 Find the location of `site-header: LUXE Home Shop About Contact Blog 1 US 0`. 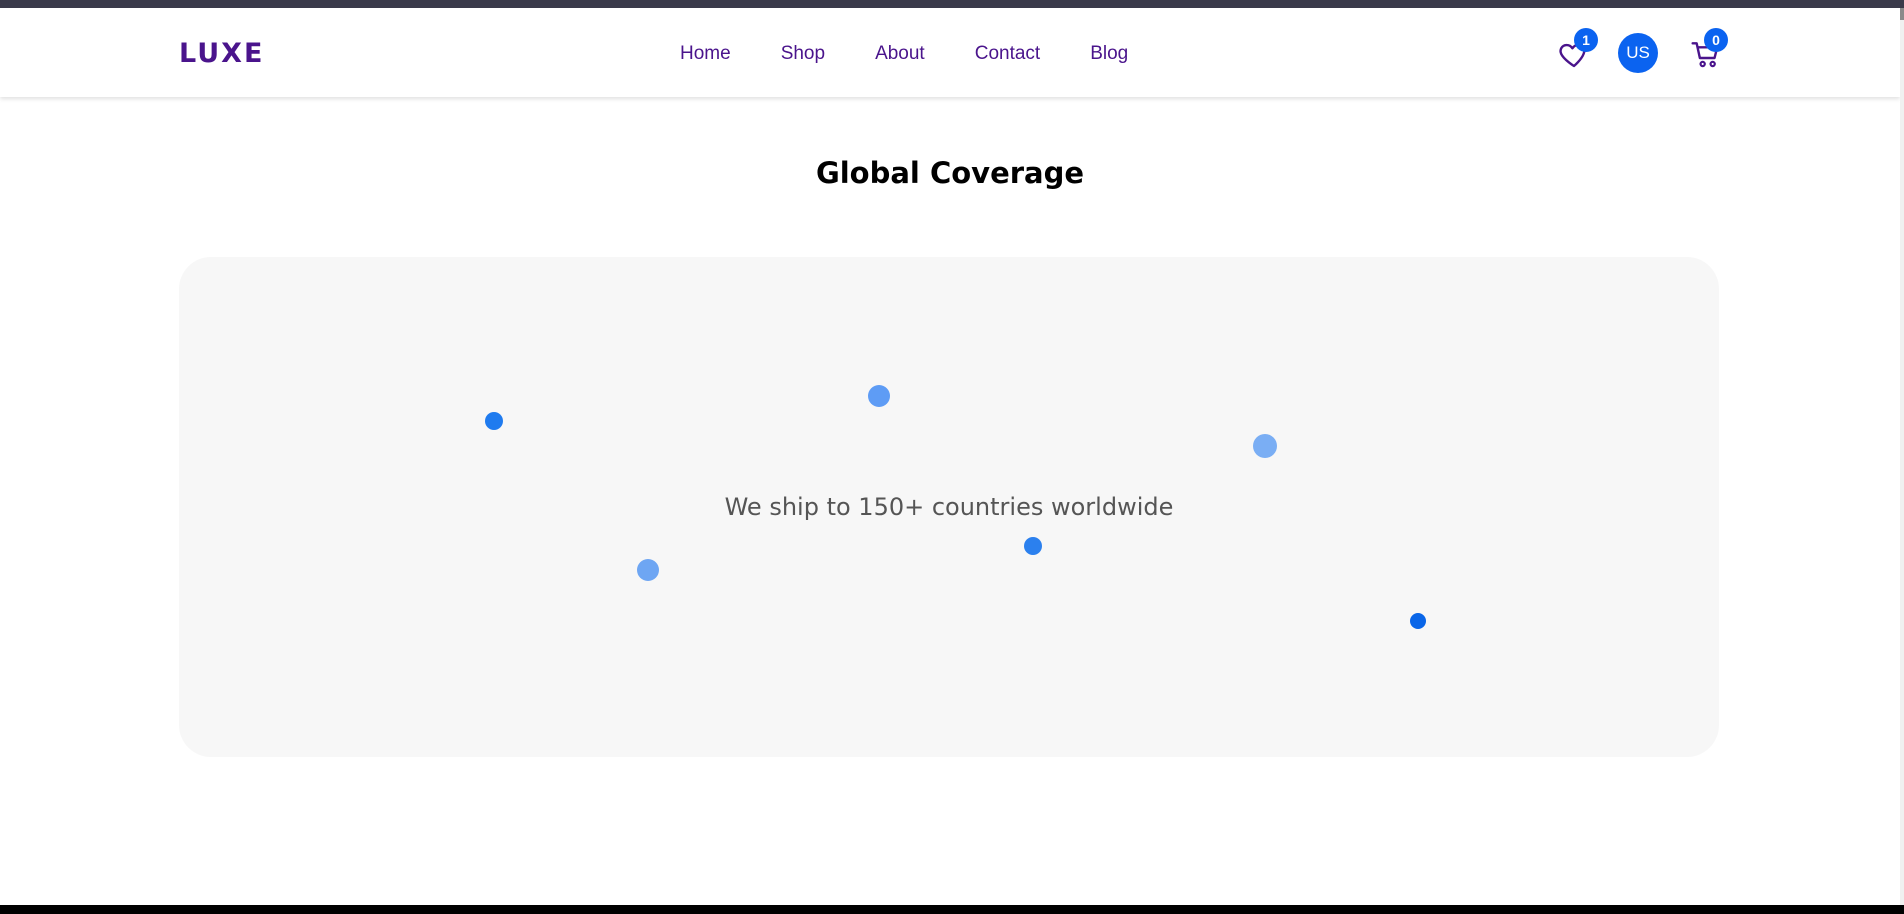

site-header: LUXE Home Shop About Contact Blog 1 US 0 is located at coordinates (950, 52).